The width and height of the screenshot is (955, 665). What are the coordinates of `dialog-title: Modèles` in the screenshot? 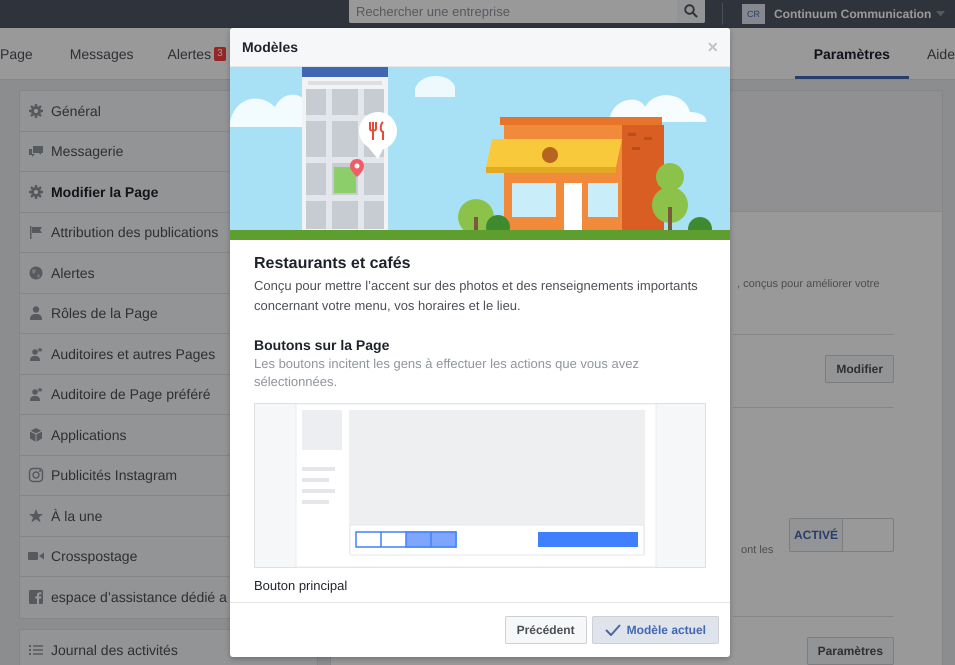 It's located at (270, 47).